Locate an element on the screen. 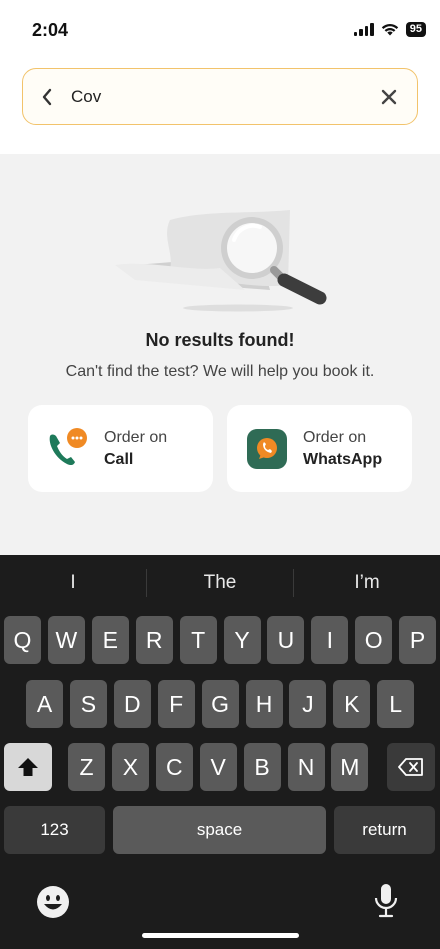 Image resolution: width=440 pixels, height=949 pixels. key-u: U is located at coordinates (286, 640).